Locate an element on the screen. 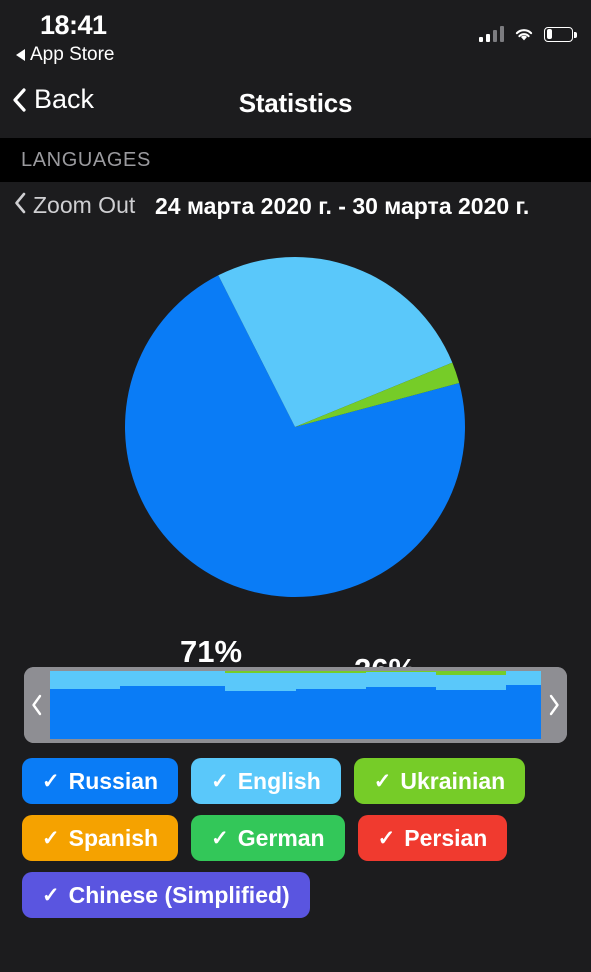  legend-chip-german: ✓ German is located at coordinates (268, 838).